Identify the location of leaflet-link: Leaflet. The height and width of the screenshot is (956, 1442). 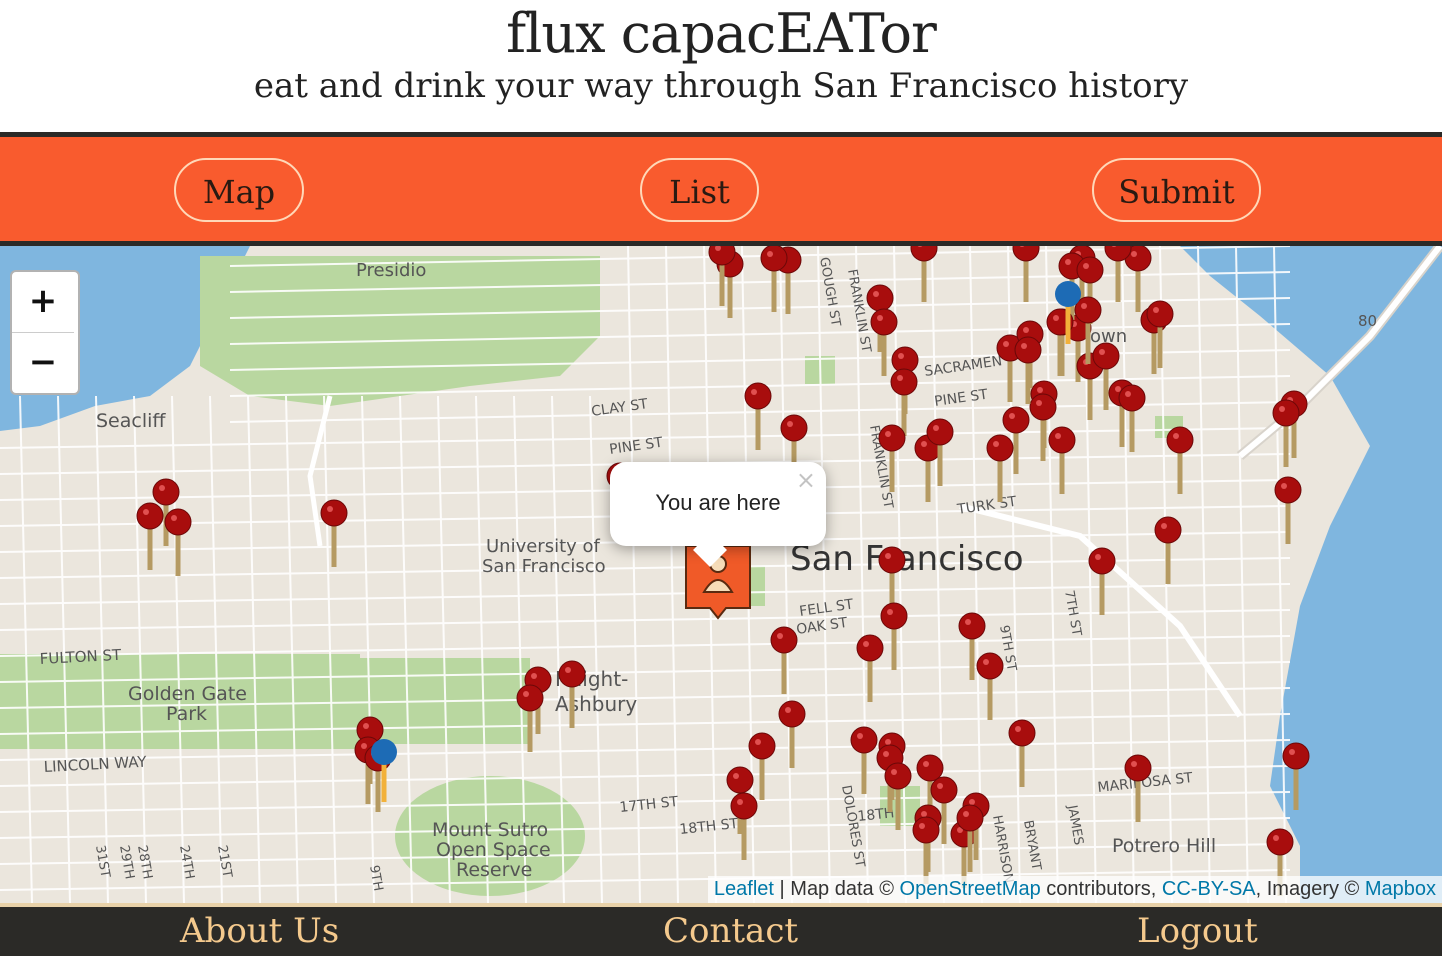
(744, 889).